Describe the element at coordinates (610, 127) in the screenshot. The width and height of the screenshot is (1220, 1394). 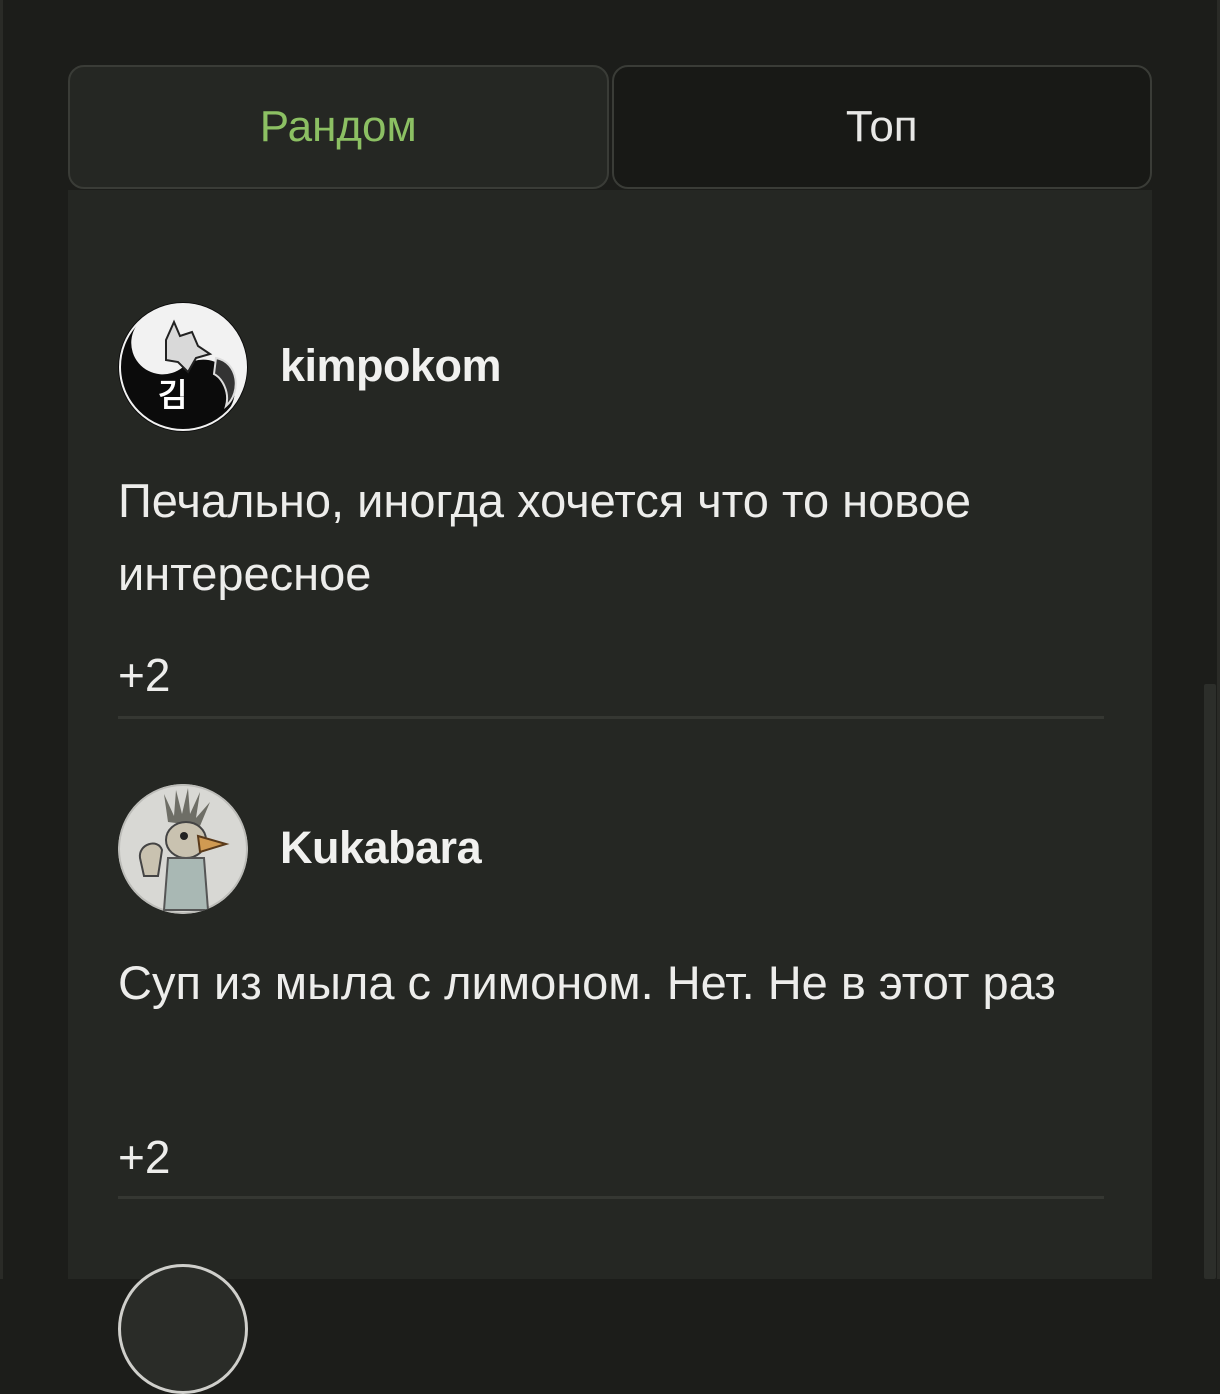
I see `comment-sort-tabs: Рандом Топ` at that location.